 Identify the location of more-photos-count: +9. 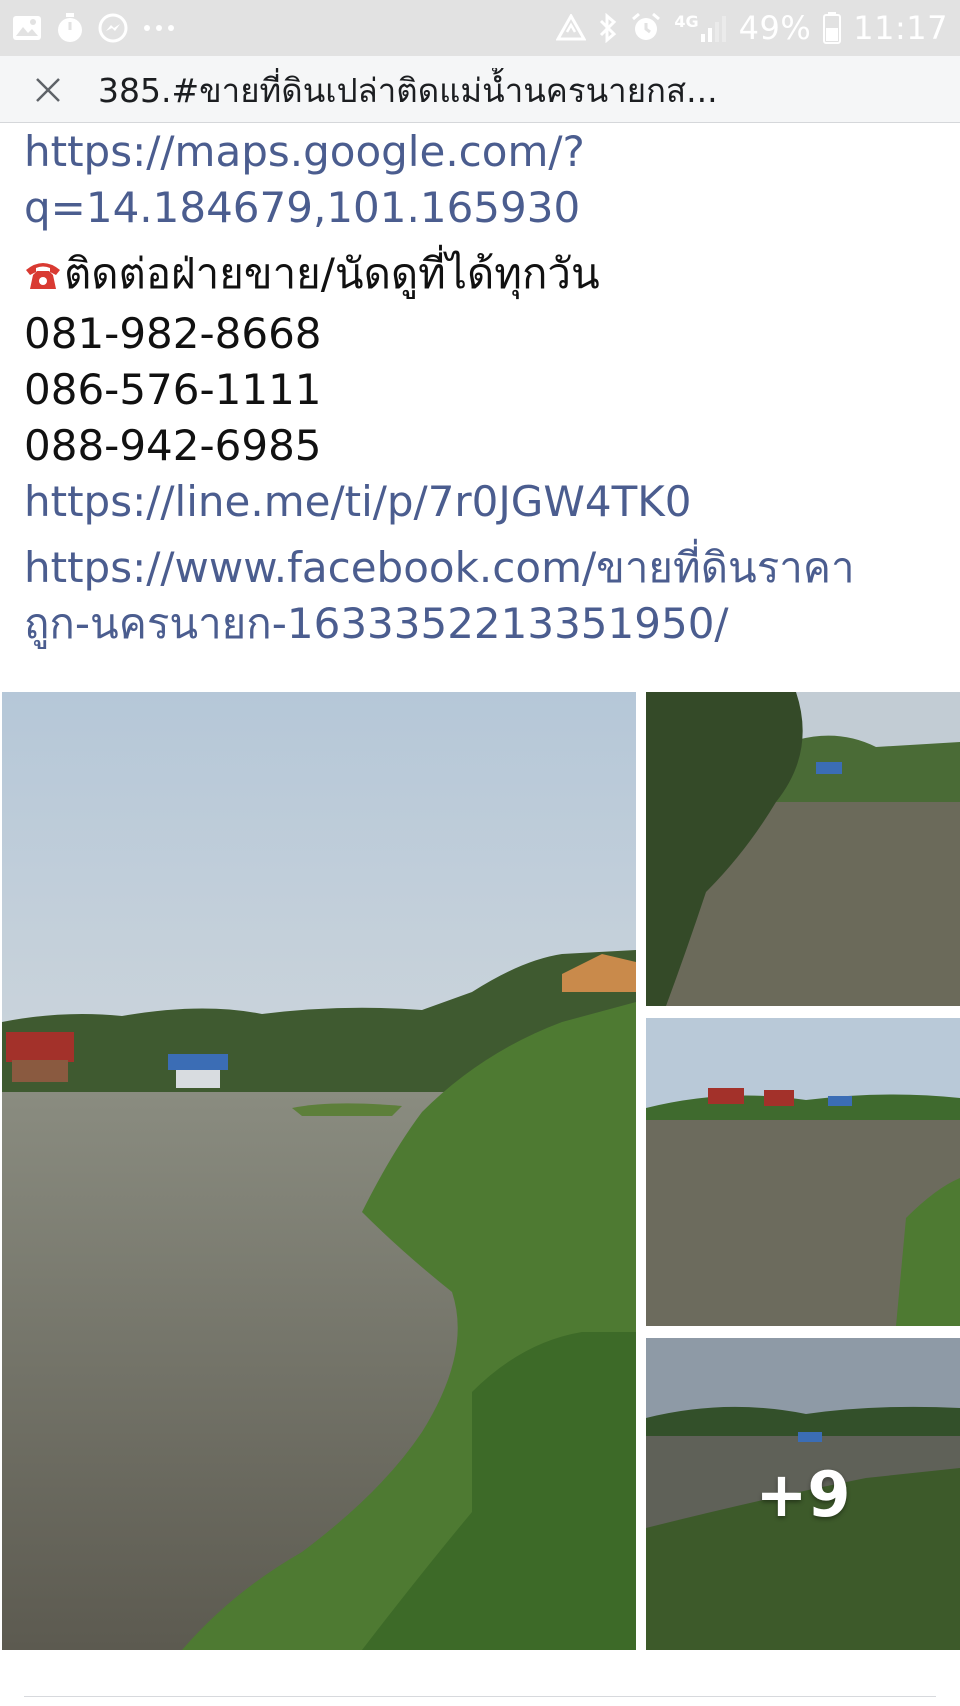
(803, 1494).